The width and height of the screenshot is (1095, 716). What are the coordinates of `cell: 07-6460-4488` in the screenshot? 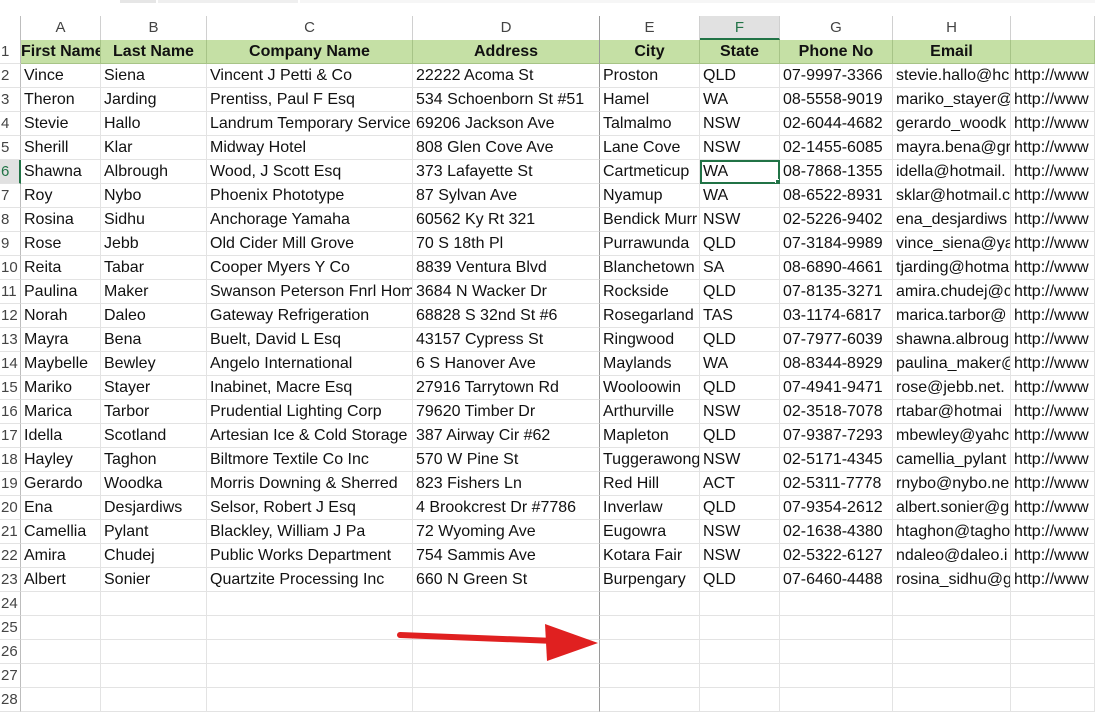 It's located at (836, 580).